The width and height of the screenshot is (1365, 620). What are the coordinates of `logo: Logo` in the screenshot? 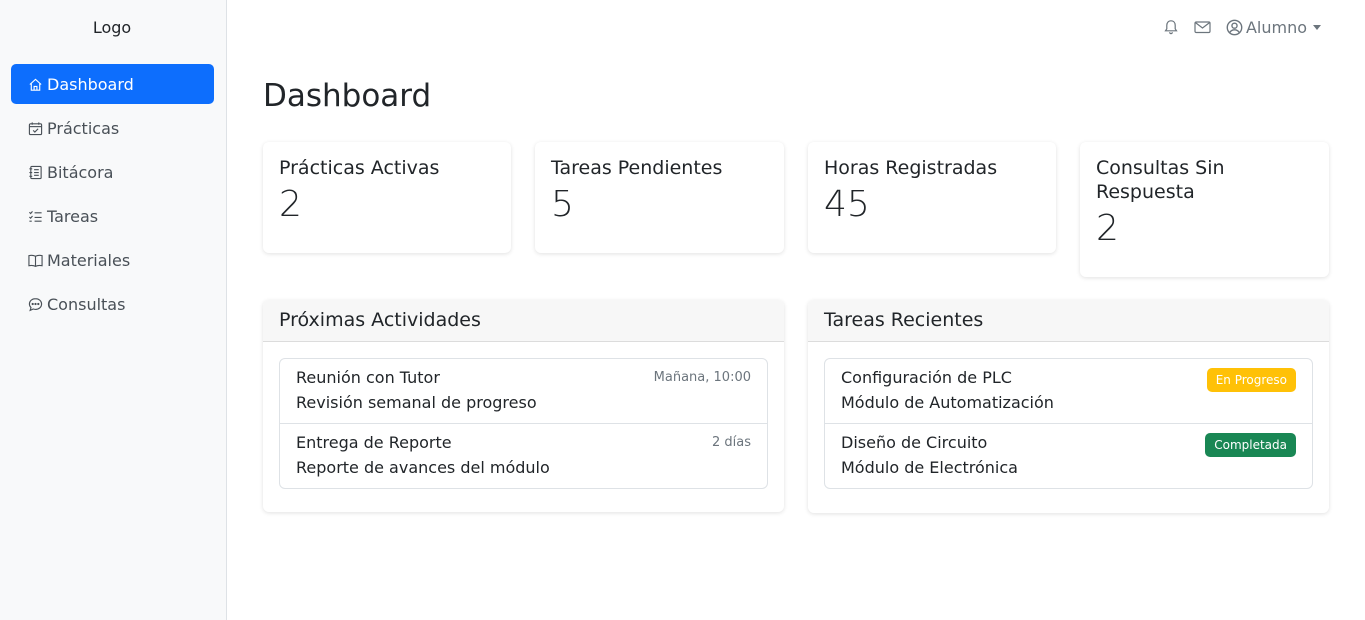 It's located at (112, 27).